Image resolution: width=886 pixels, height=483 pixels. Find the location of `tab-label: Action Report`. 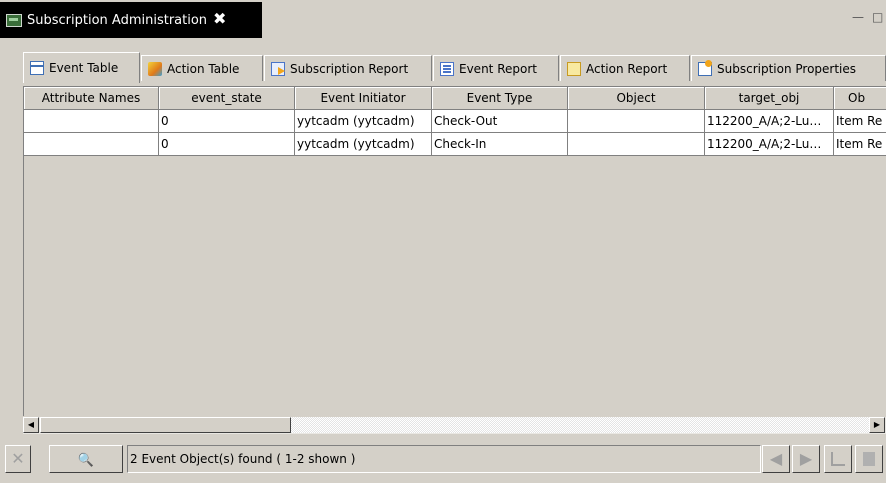

tab-label: Action Report is located at coordinates (627, 68).